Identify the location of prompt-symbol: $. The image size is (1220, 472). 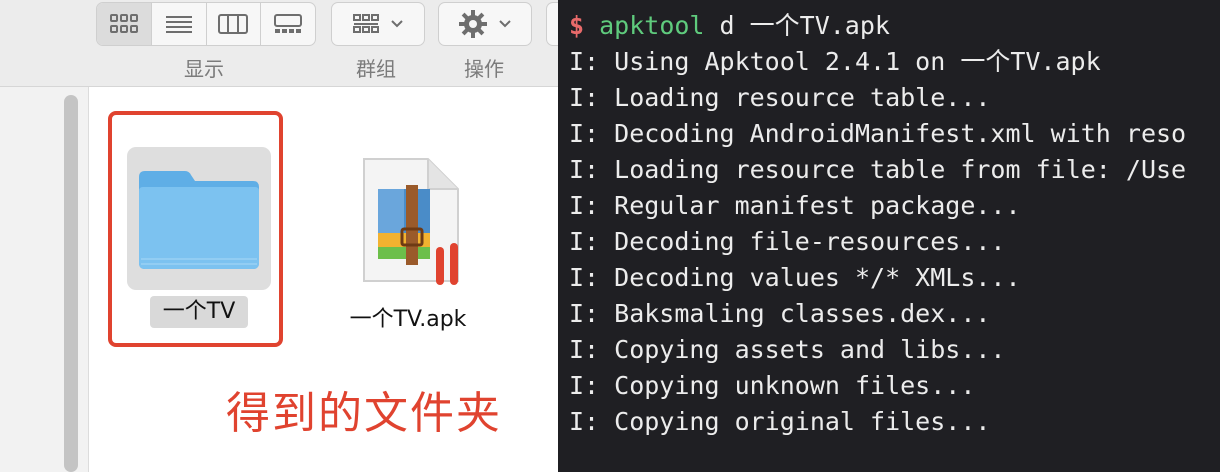
(577, 25).